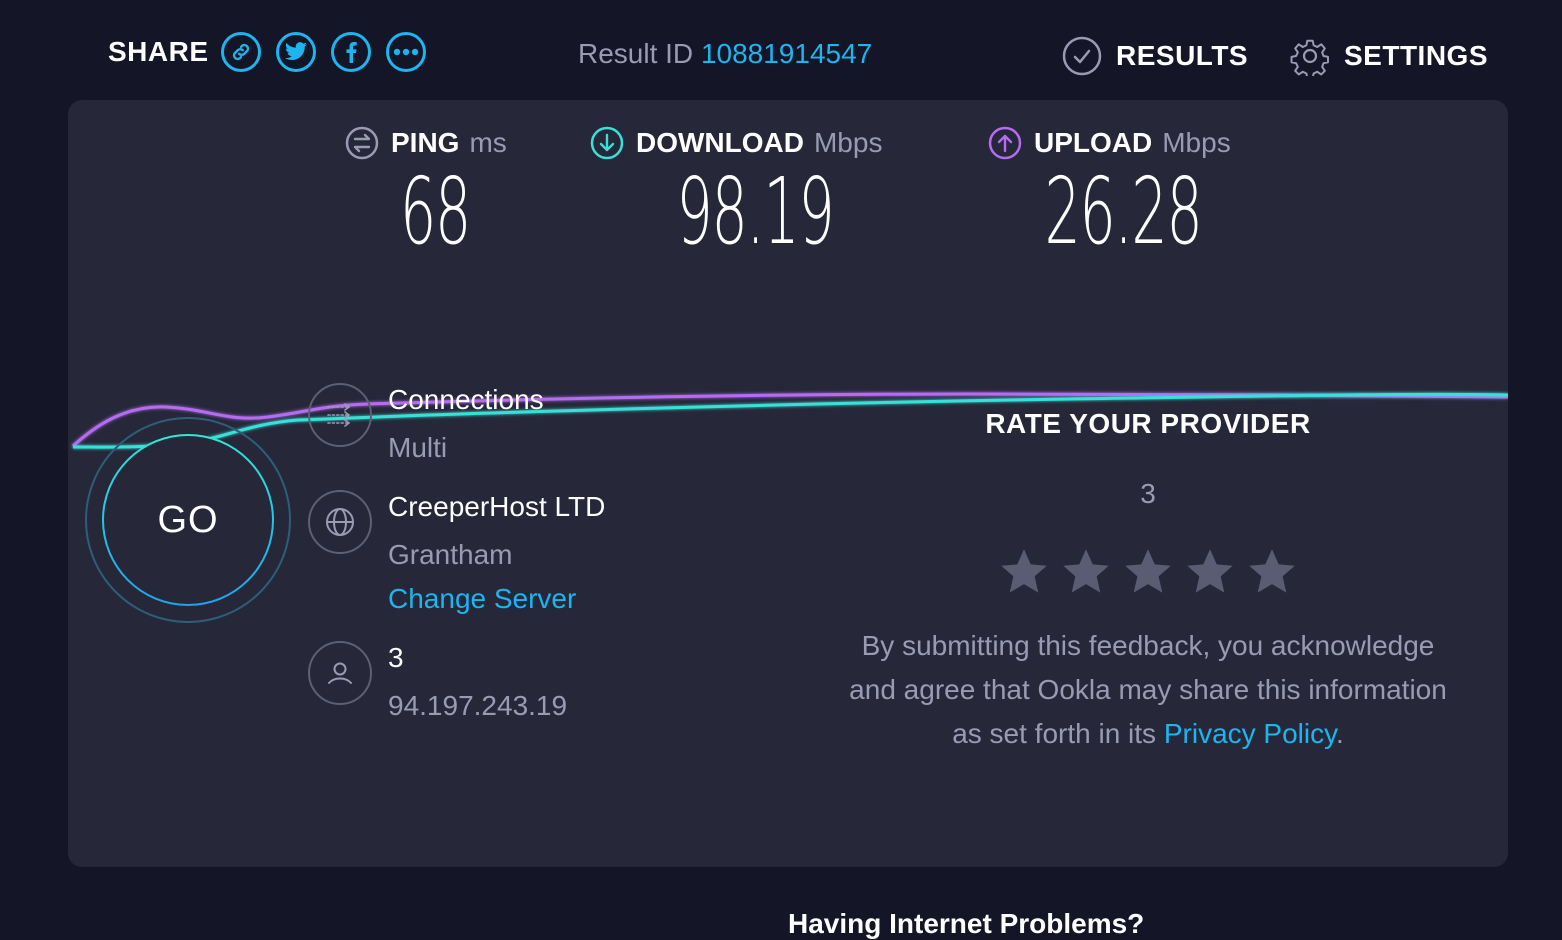 The width and height of the screenshot is (1562, 940). Describe the element at coordinates (340, 522) in the screenshot. I see `globe-icon` at that location.